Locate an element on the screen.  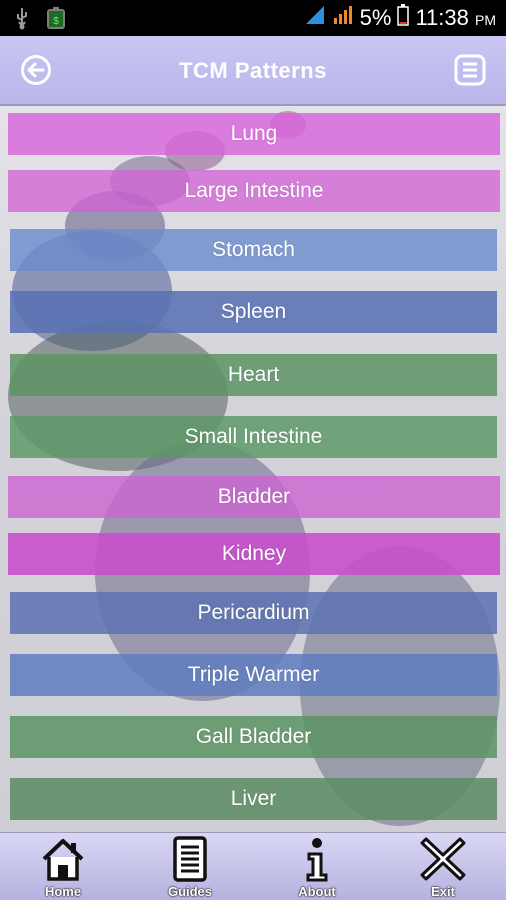
pattern-label: Bladder is located at coordinates (254, 496).